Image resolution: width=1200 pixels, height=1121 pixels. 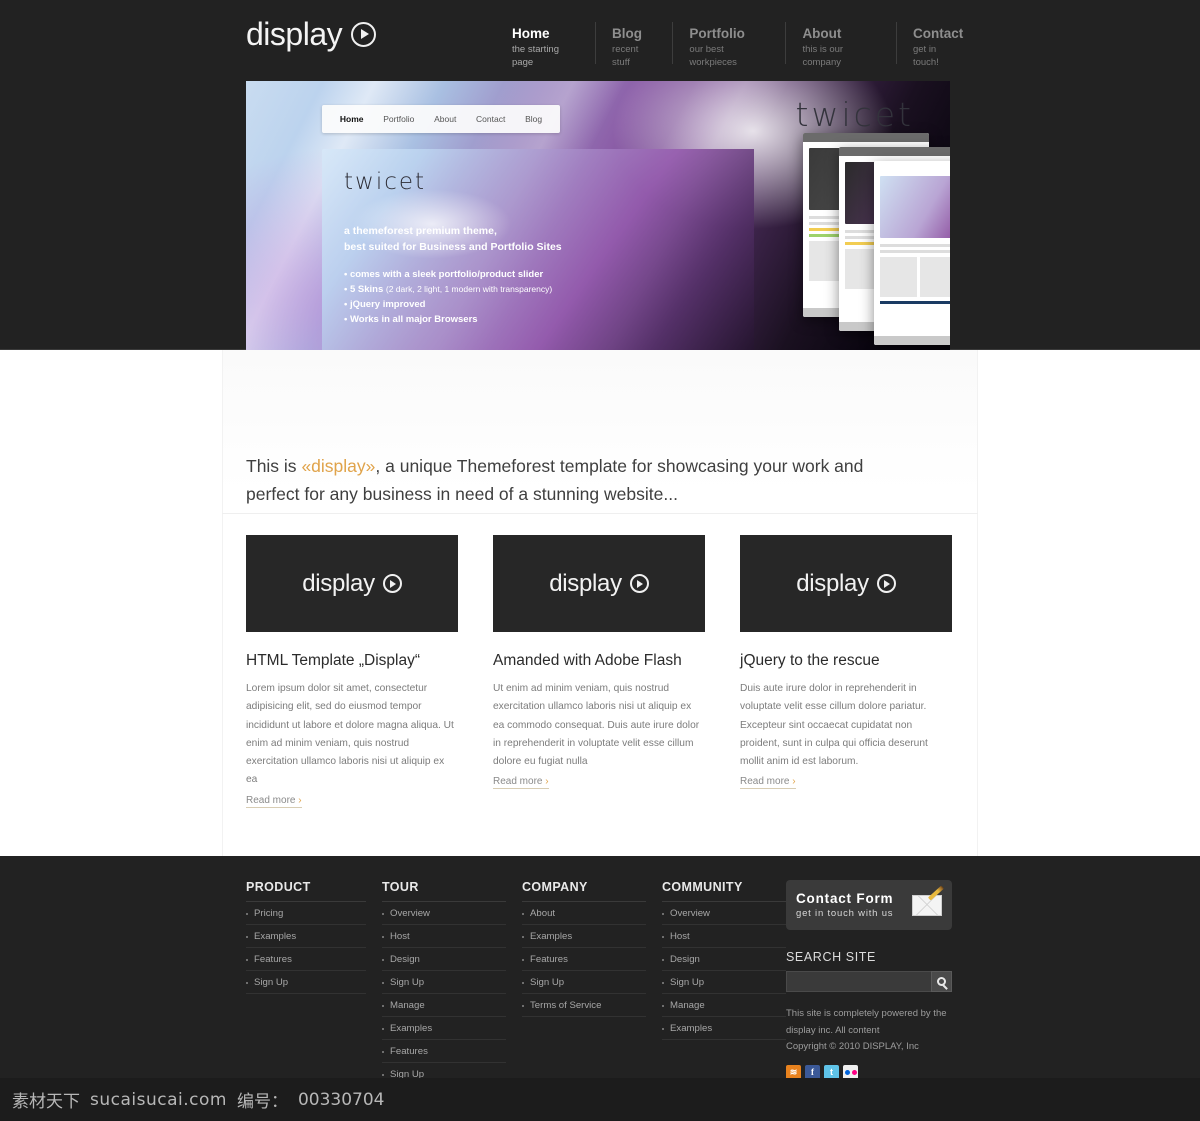 I want to click on search-site-row, so click(x=869, y=981).